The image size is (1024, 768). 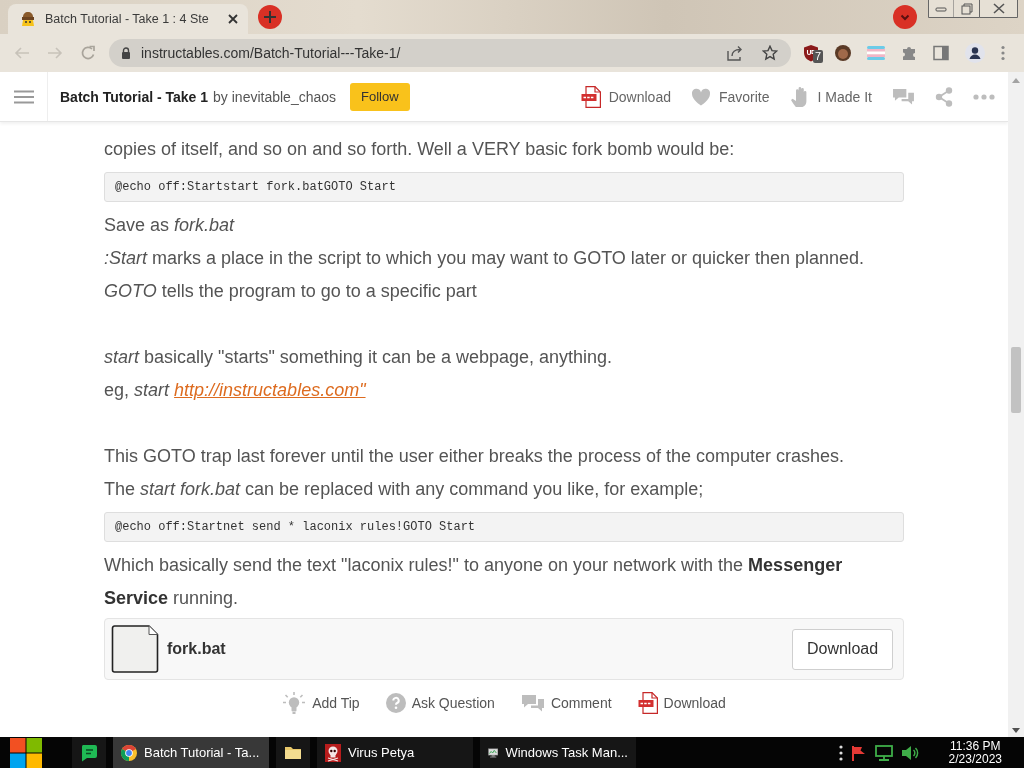 I want to click on folder-icon, so click(x=293, y=752).